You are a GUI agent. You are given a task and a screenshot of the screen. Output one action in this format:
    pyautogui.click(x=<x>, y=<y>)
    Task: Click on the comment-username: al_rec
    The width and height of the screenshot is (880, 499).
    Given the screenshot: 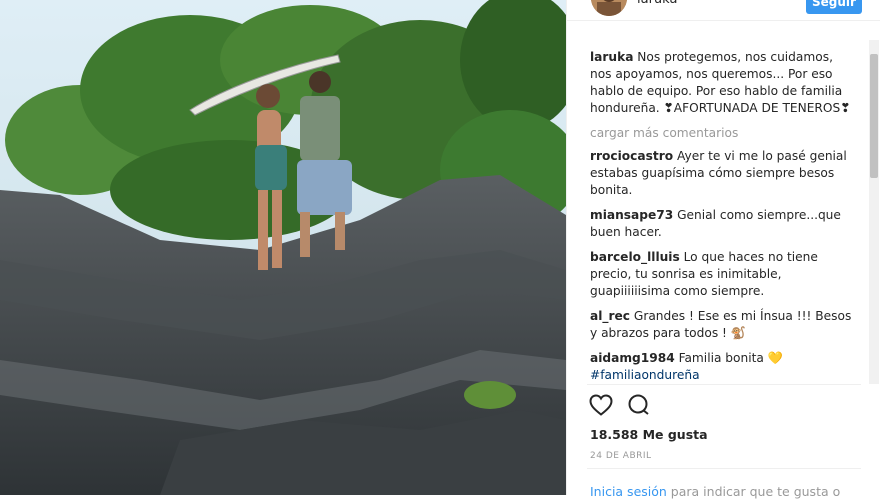 What is the action you would take?
    pyautogui.click(x=610, y=316)
    